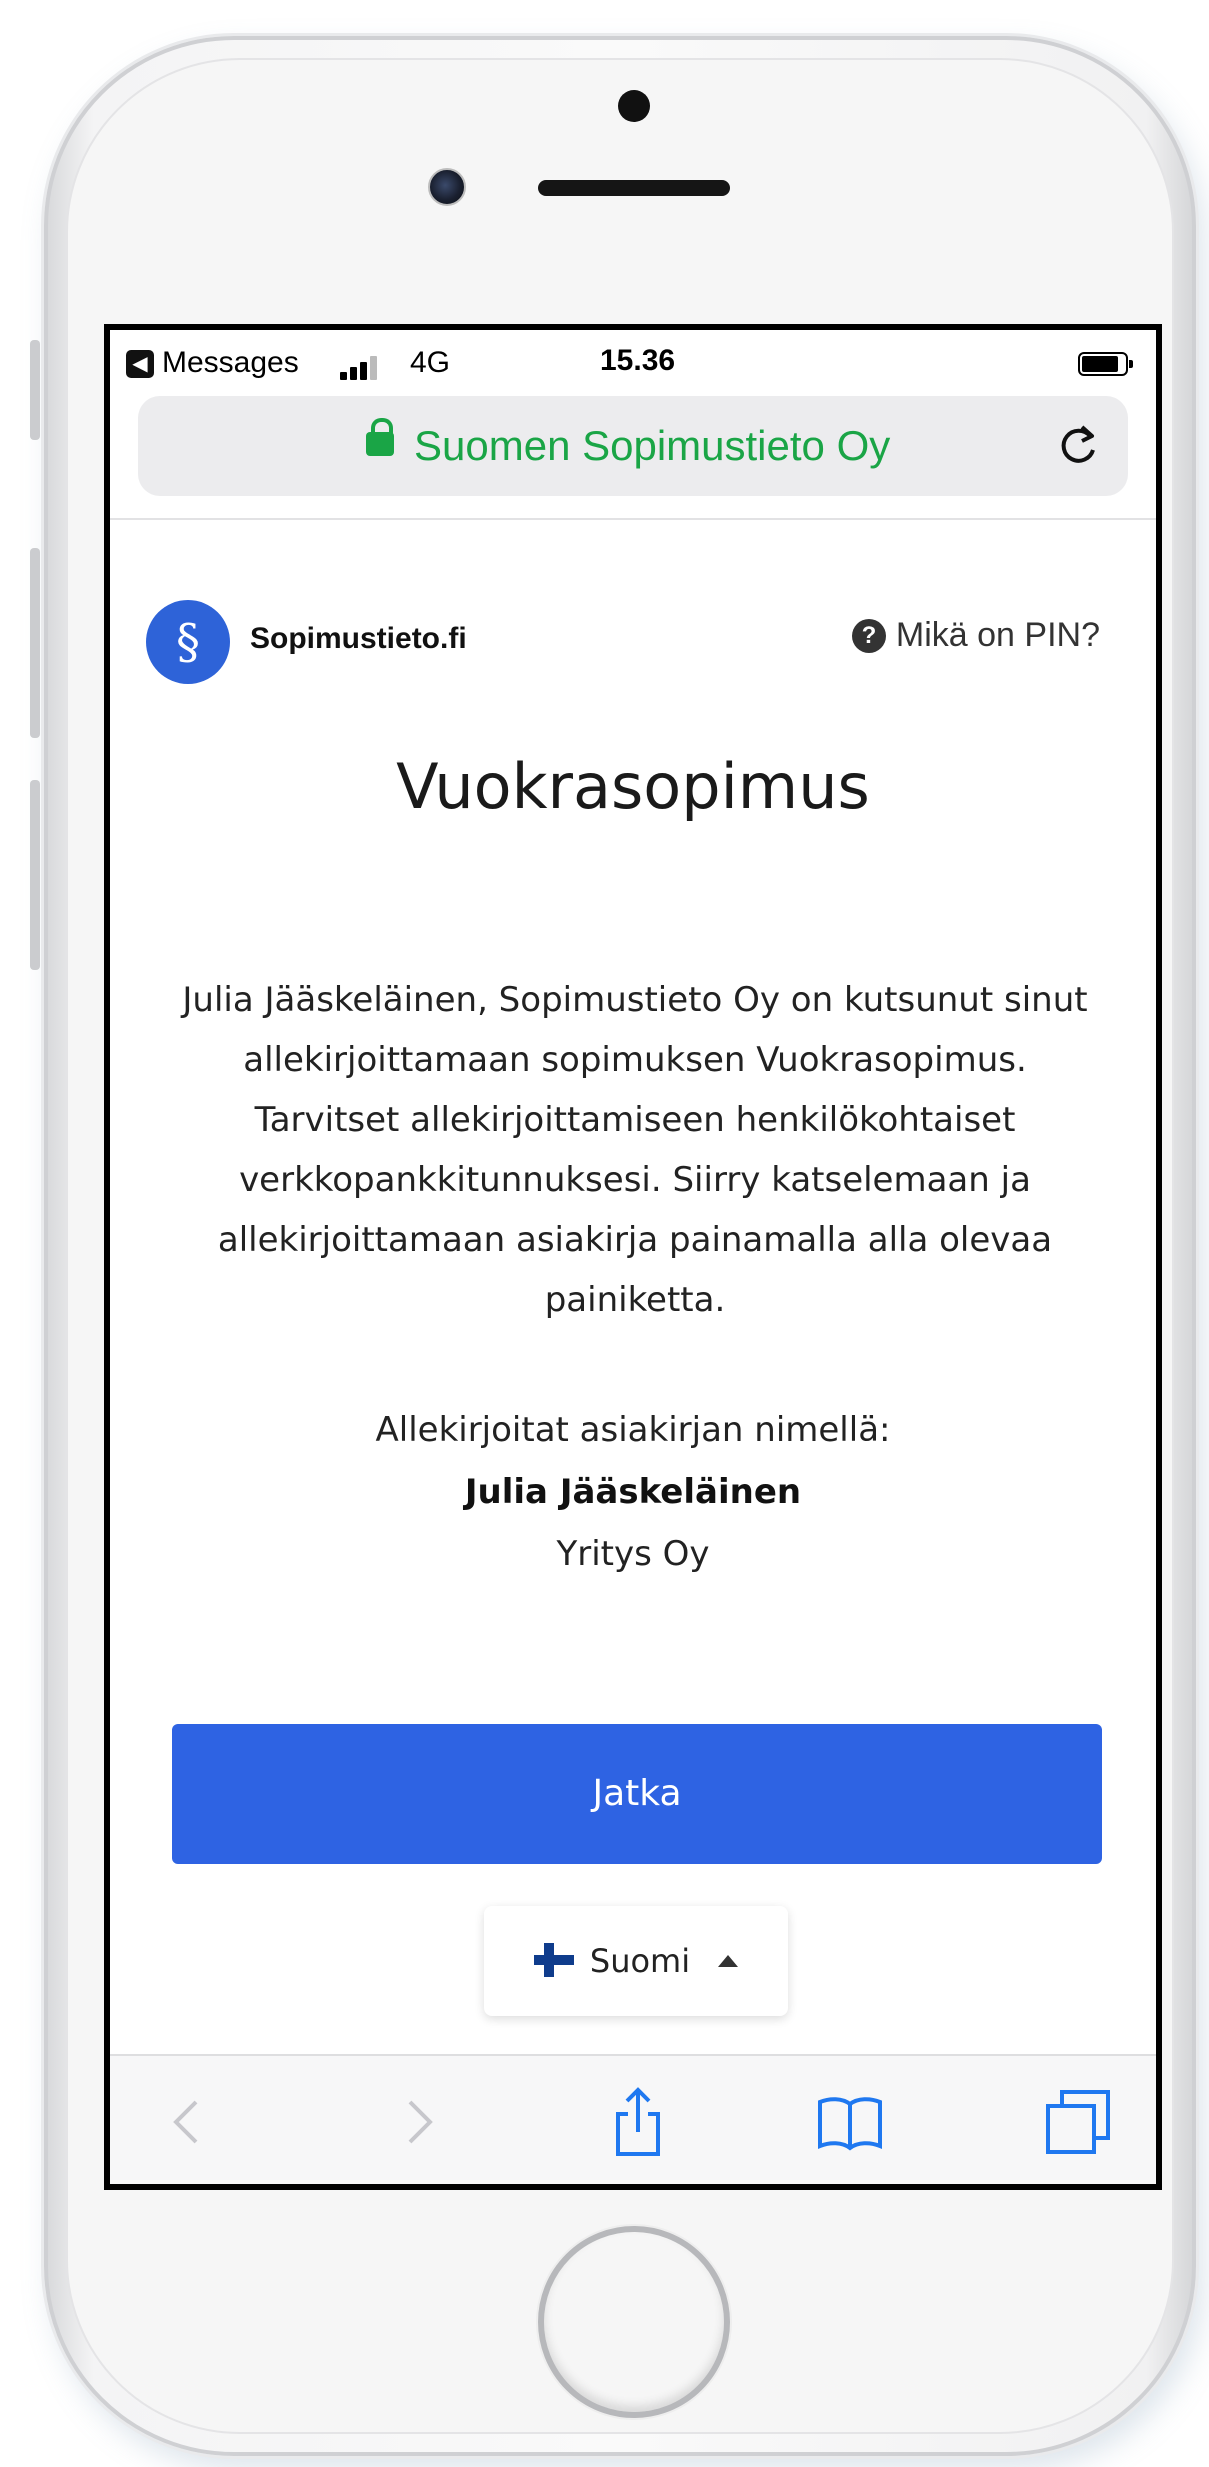  Describe the element at coordinates (728, 1961) in the screenshot. I see `caret-up-icon` at that location.